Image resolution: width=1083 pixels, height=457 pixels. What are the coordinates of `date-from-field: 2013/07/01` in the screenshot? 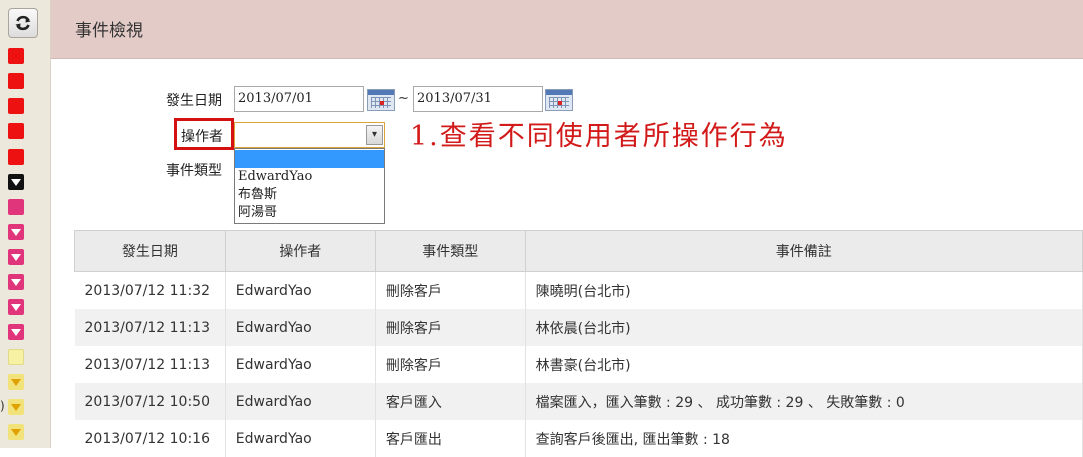 It's located at (299, 99).